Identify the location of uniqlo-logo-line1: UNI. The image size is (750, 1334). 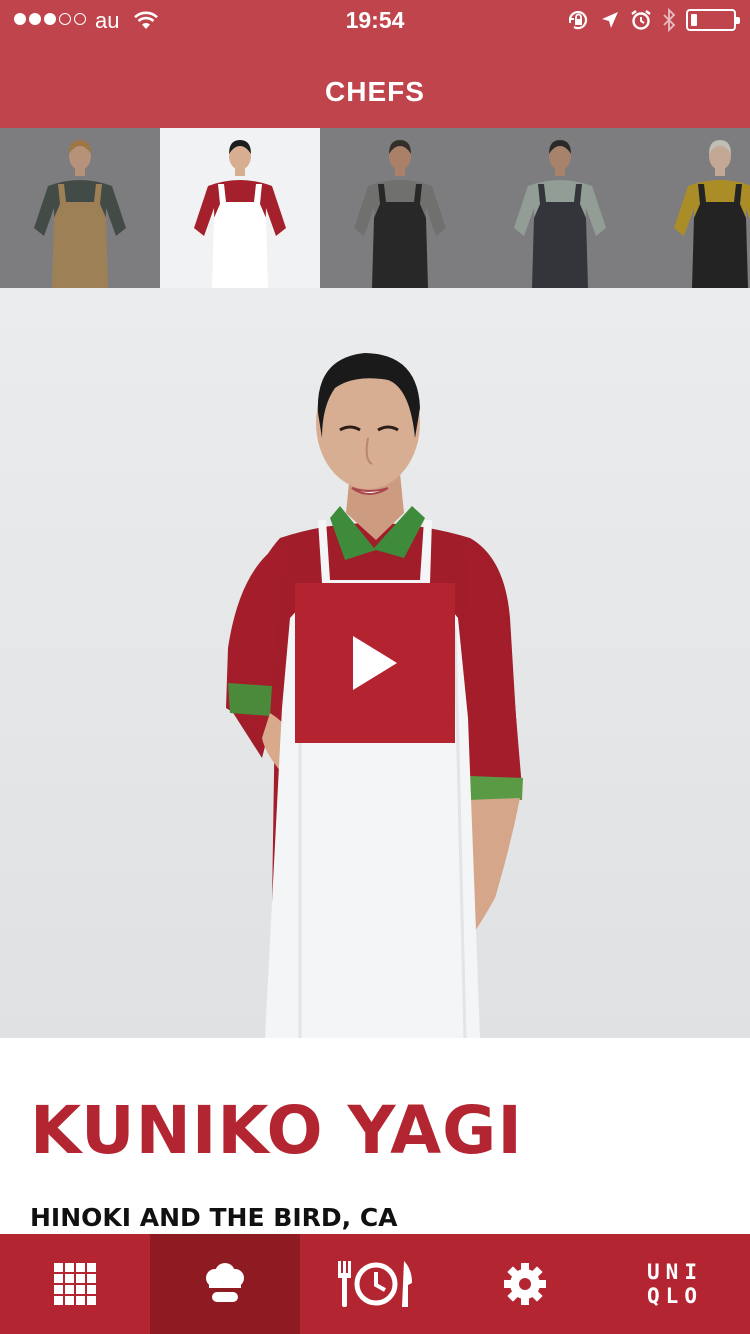
(675, 1272).